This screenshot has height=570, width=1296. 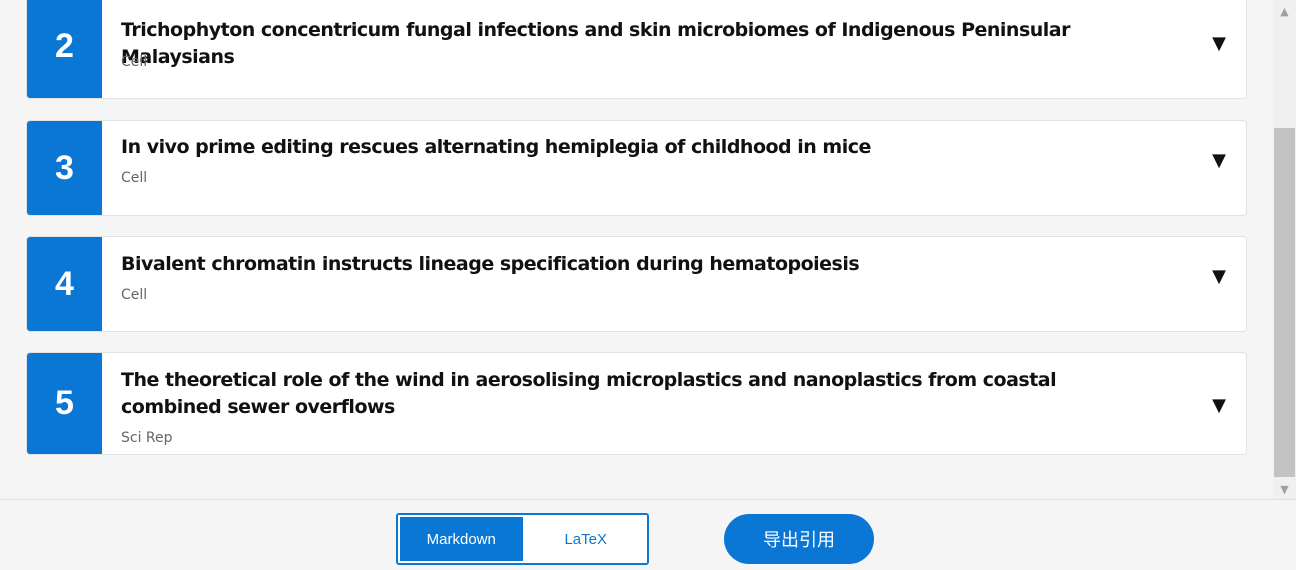 I want to click on result-number: 4, so click(x=64, y=284).